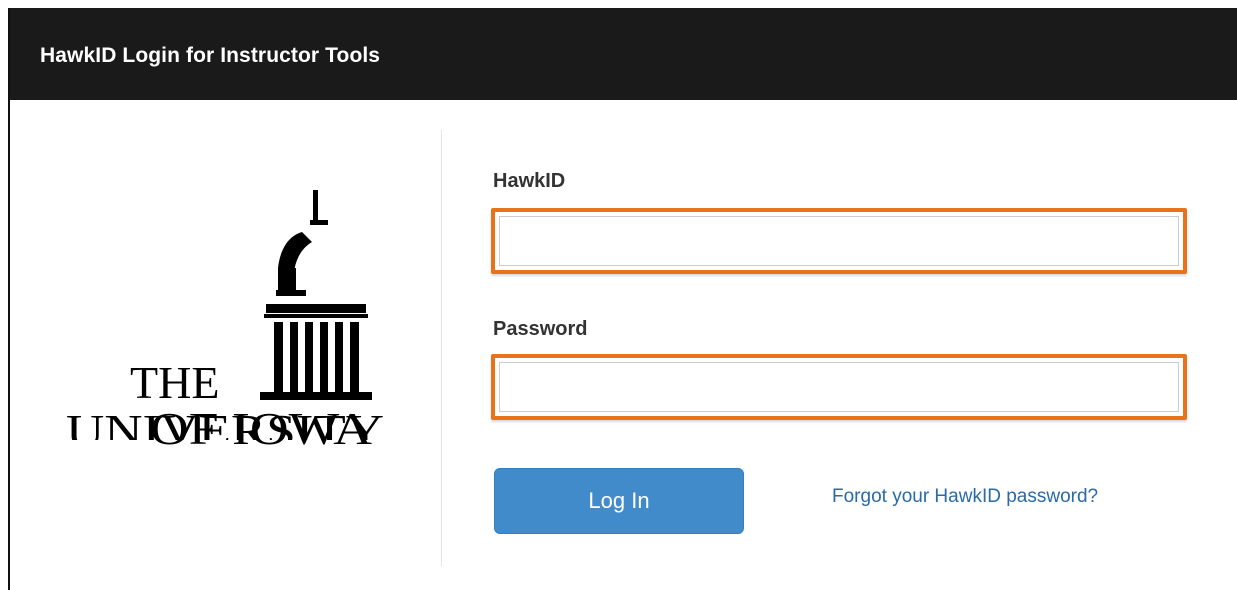  Describe the element at coordinates (619, 501) in the screenshot. I see `login-button: Log In` at that location.